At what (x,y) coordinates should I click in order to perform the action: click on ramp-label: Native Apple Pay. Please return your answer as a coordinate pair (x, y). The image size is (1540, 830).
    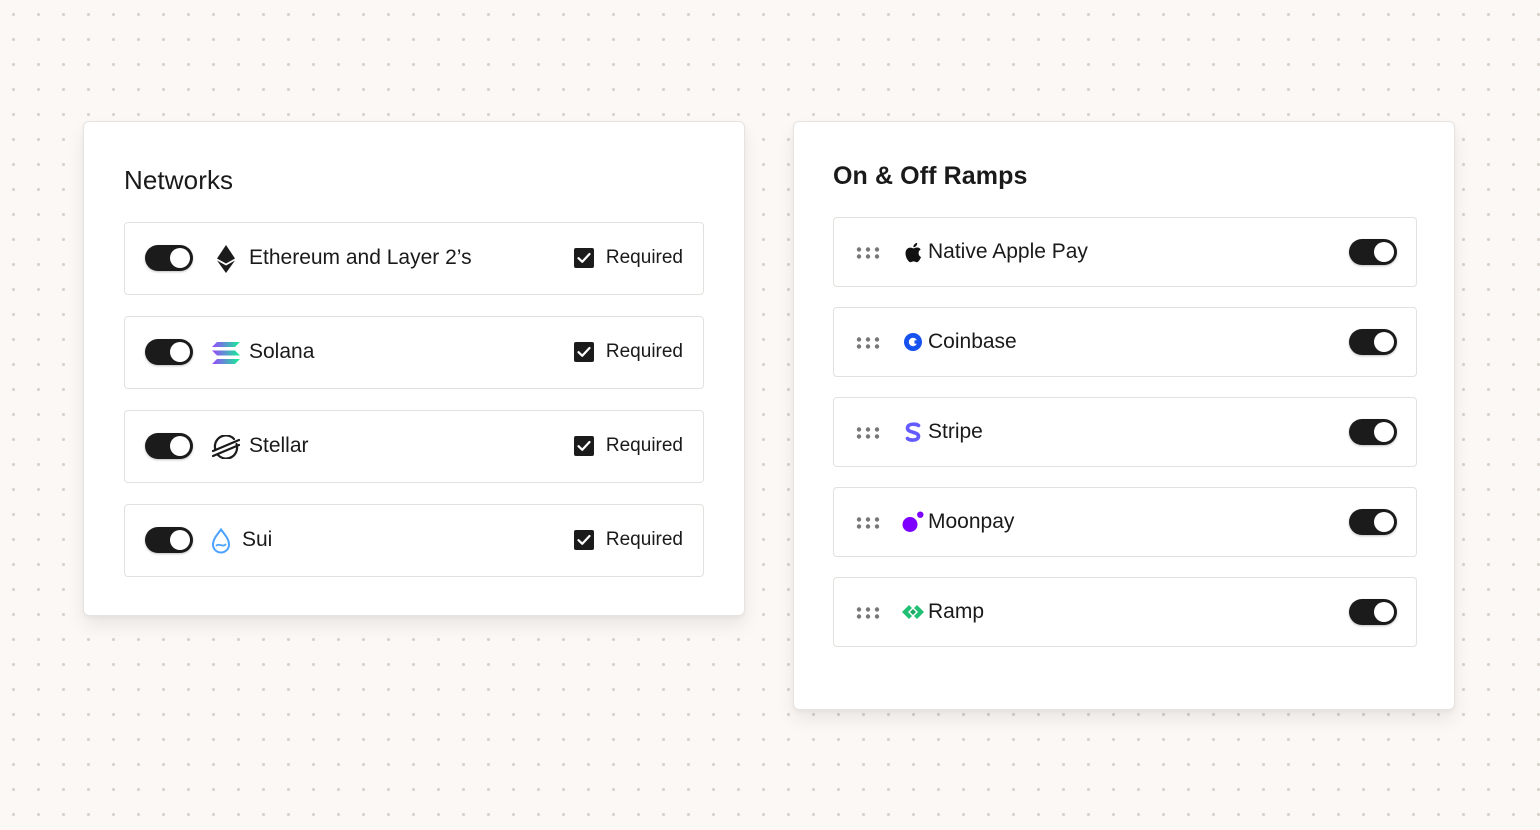
    Looking at the image, I should click on (1008, 251).